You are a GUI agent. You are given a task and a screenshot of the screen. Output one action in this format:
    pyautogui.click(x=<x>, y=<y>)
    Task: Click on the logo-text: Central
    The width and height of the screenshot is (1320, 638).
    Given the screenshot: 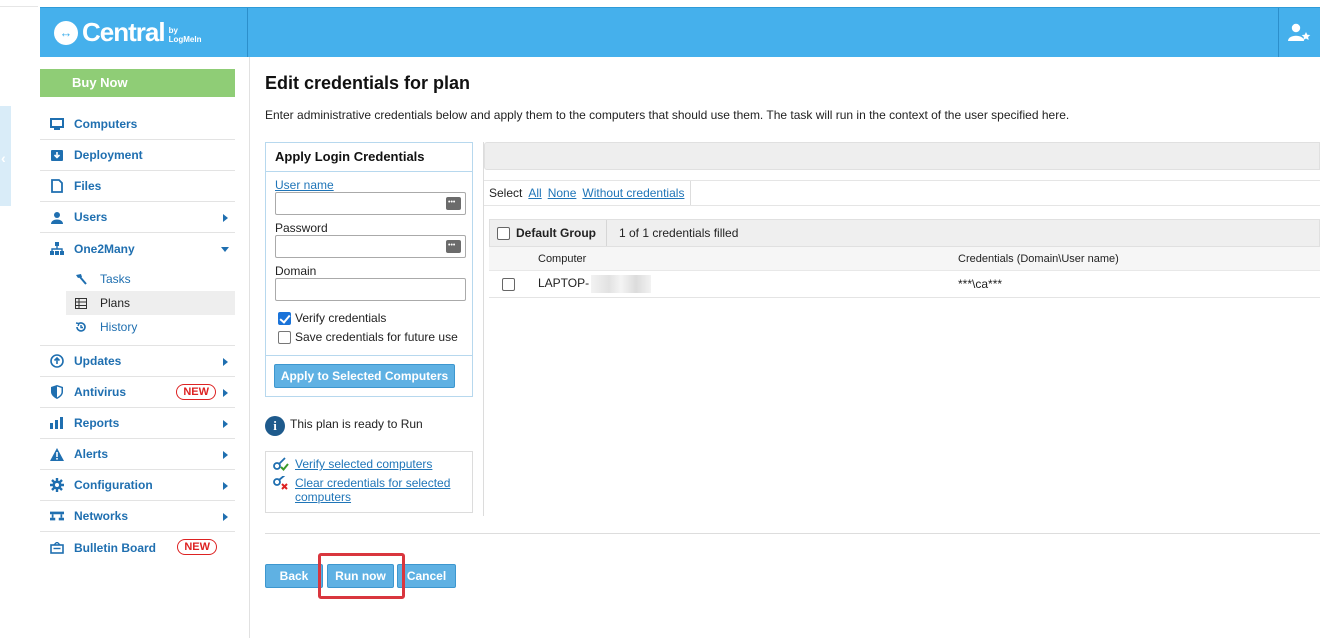 What is the action you would take?
    pyautogui.click(x=124, y=32)
    